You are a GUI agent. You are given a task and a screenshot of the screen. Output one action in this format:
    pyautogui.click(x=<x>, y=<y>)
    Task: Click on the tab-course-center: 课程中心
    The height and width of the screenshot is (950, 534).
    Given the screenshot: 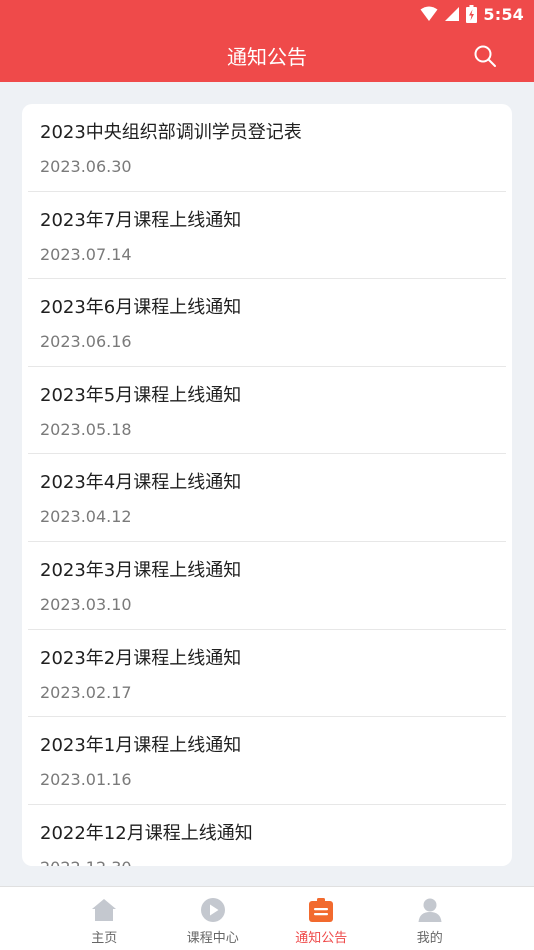 What is the action you would take?
    pyautogui.click(x=213, y=918)
    